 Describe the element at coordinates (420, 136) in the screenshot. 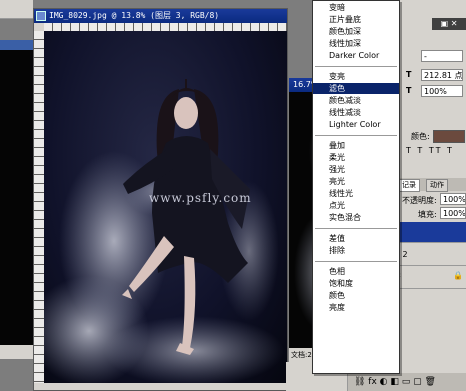

I see `color-label: 颜色:` at that location.